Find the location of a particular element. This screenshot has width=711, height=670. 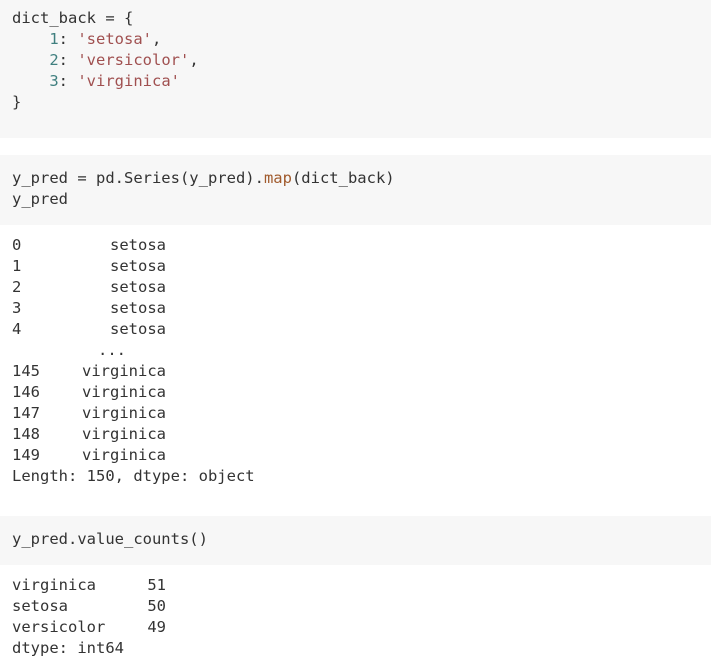

row-index: 146 is located at coordinates (26, 392).